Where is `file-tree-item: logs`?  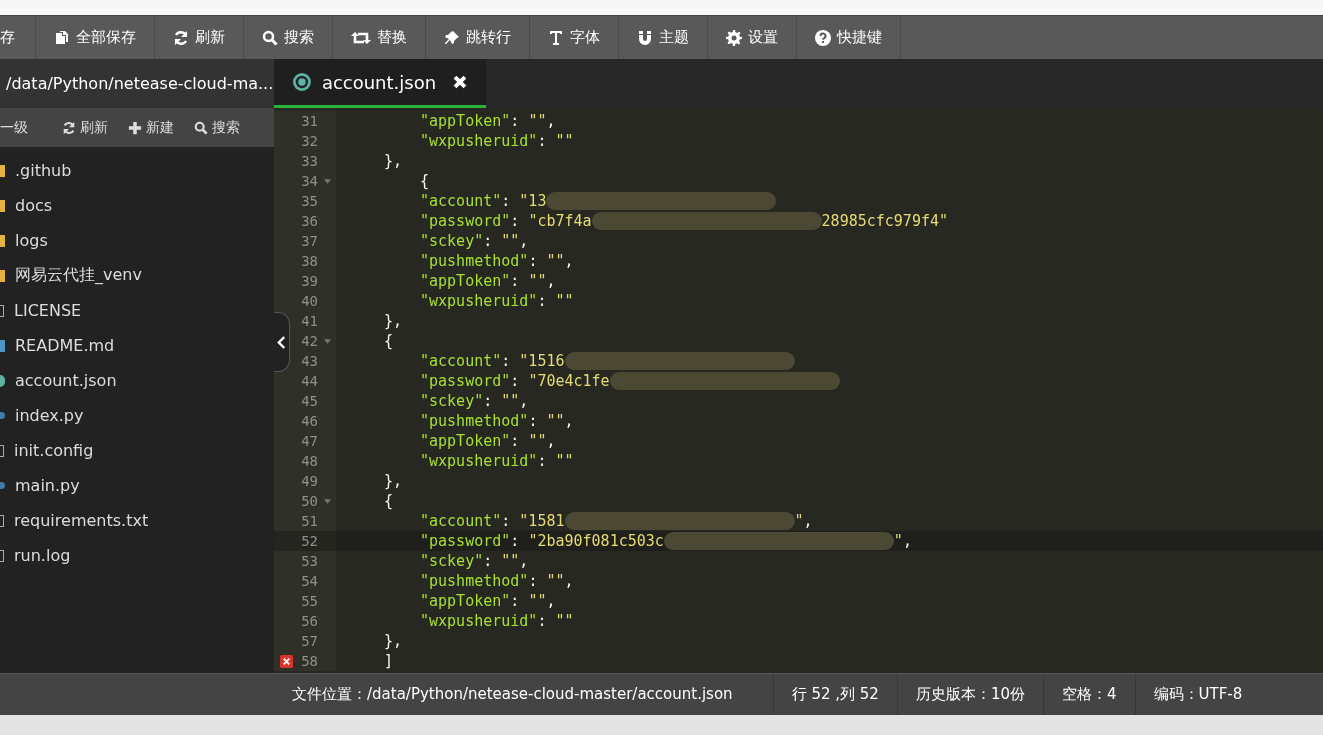
file-tree-item: logs is located at coordinates (137, 240).